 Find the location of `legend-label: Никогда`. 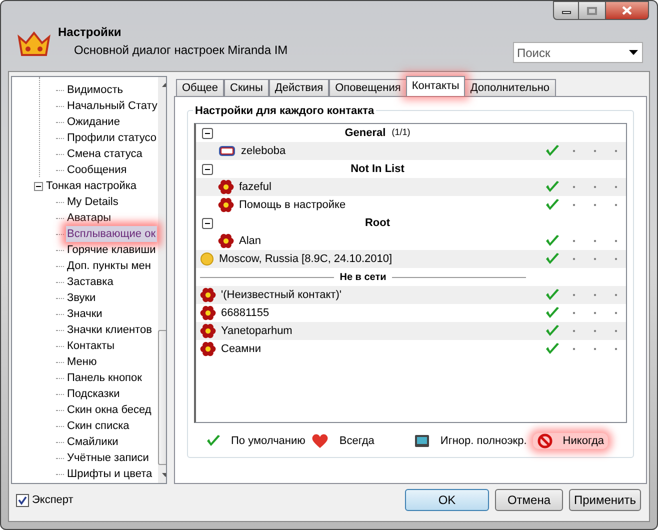

legend-label: Никогда is located at coordinates (583, 441).